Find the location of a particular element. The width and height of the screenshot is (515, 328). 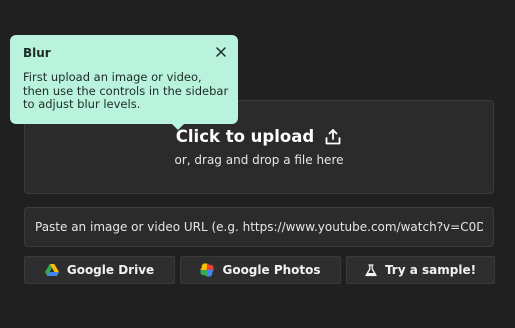

google-photos-button: Google Photos is located at coordinates (260, 270).